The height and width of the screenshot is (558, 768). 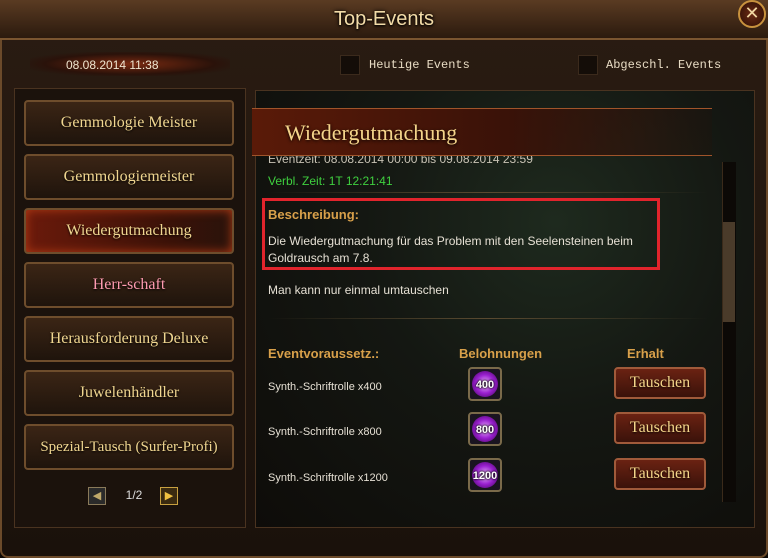 I want to click on requirement-row-3: Synth.-Schriftrolle x1200, so click(x=328, y=478).